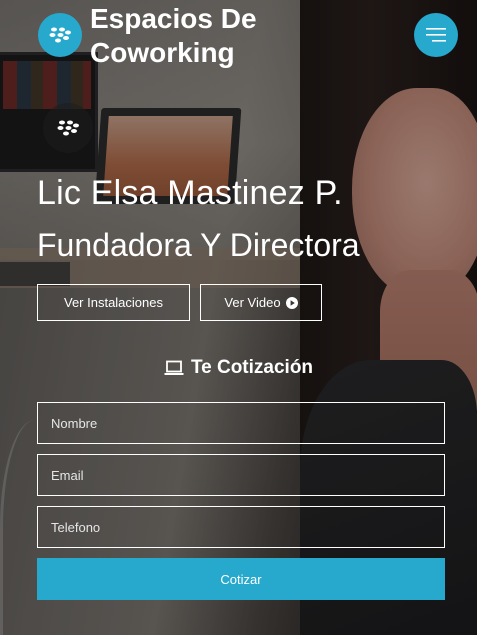 This screenshot has height=635, width=477. What do you see at coordinates (241, 579) in the screenshot?
I see `cotizar-button: Cotizar` at bounding box center [241, 579].